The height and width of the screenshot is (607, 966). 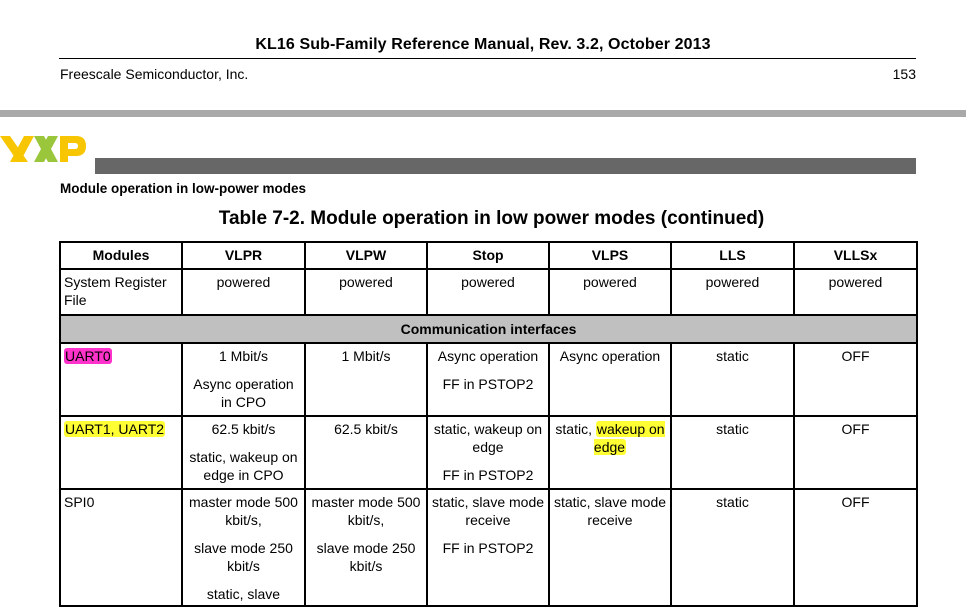 I want to click on cell-vlps: Async operation, so click(x=610, y=379).